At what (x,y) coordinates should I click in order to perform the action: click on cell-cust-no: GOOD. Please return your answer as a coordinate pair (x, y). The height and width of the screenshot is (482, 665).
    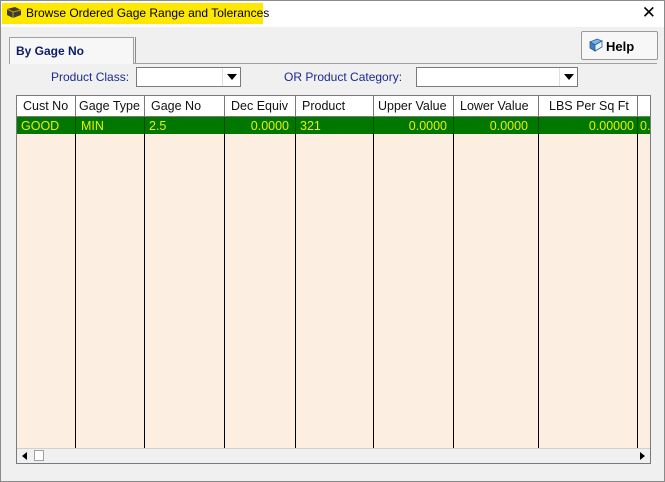
    Looking at the image, I should click on (46, 125).